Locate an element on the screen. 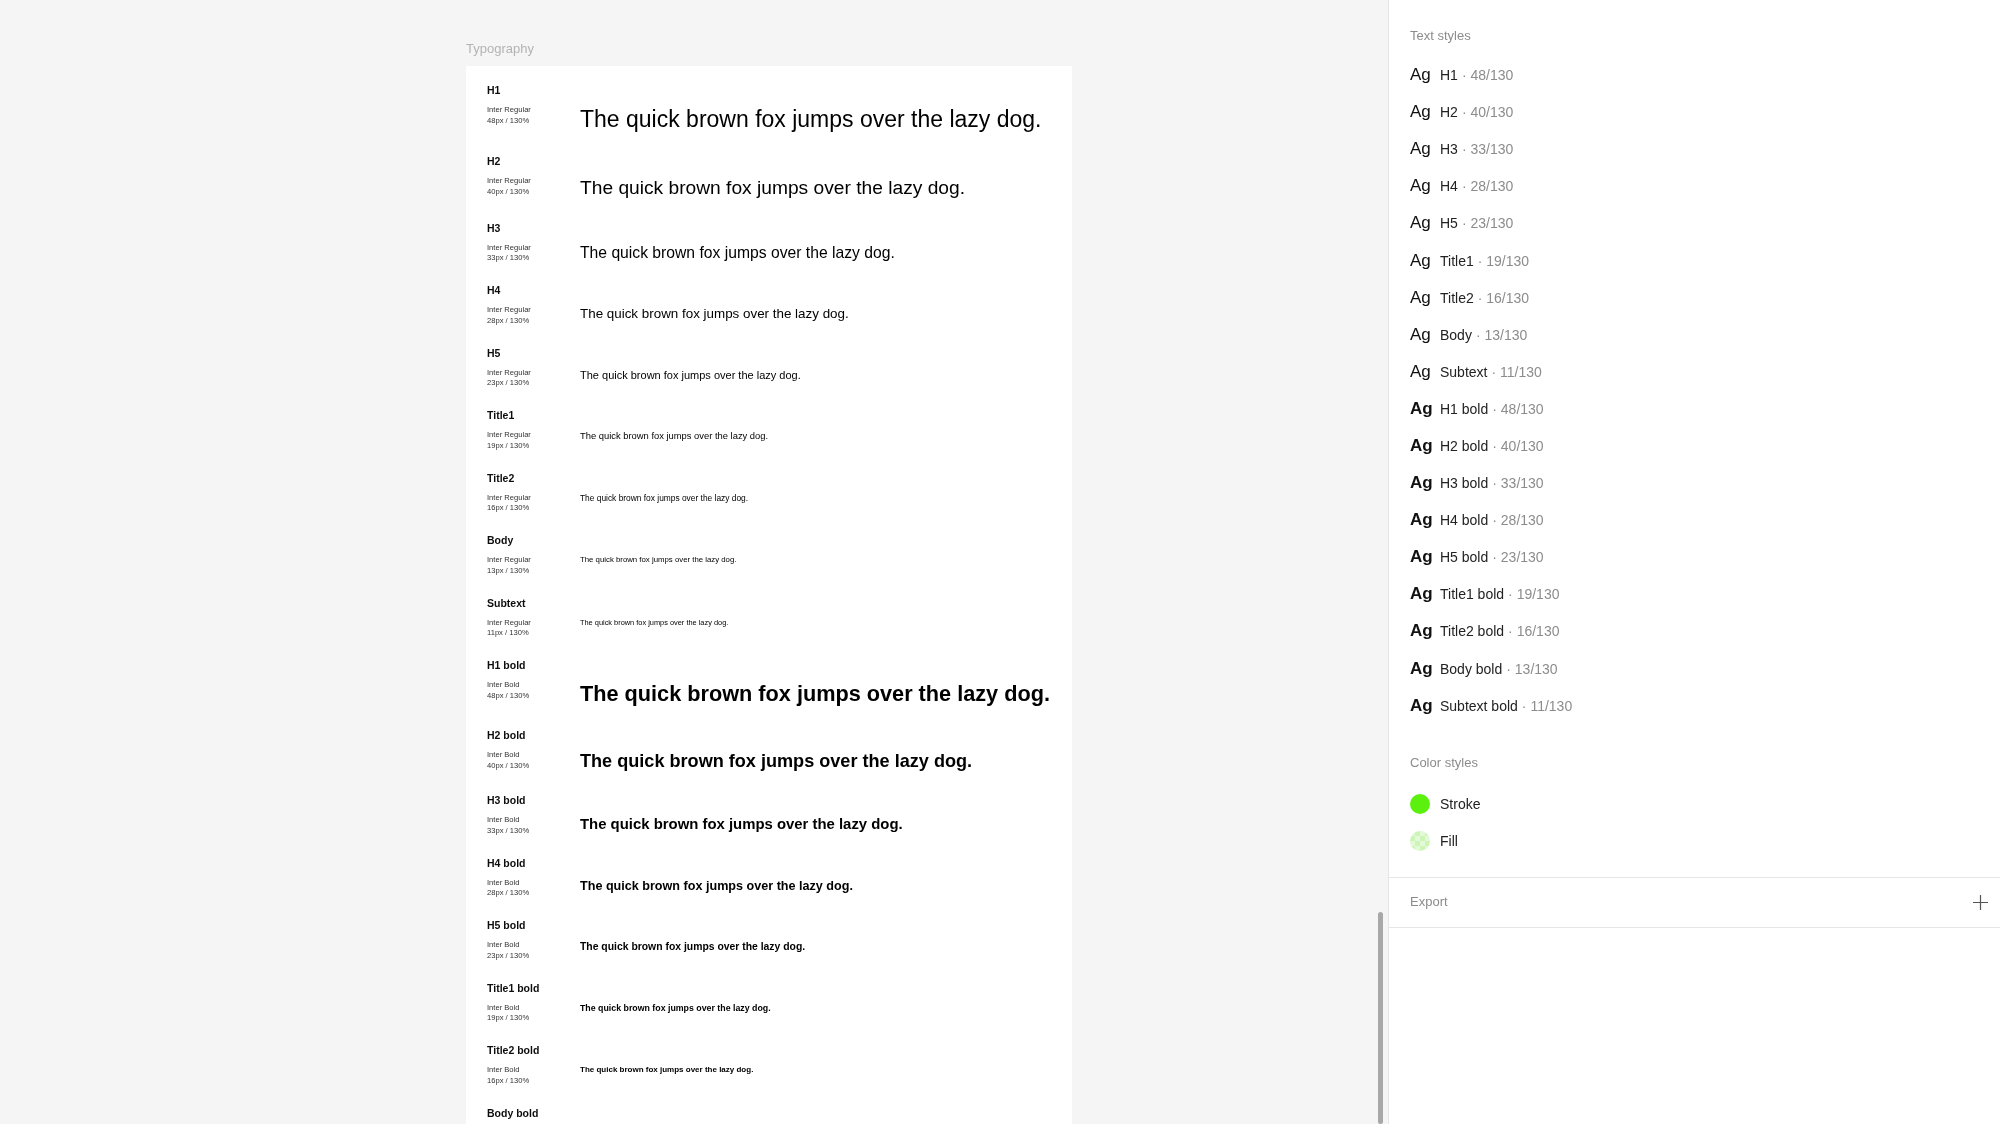 This screenshot has width=2000, height=1124. section-title: Text styles is located at coordinates (1440, 36).